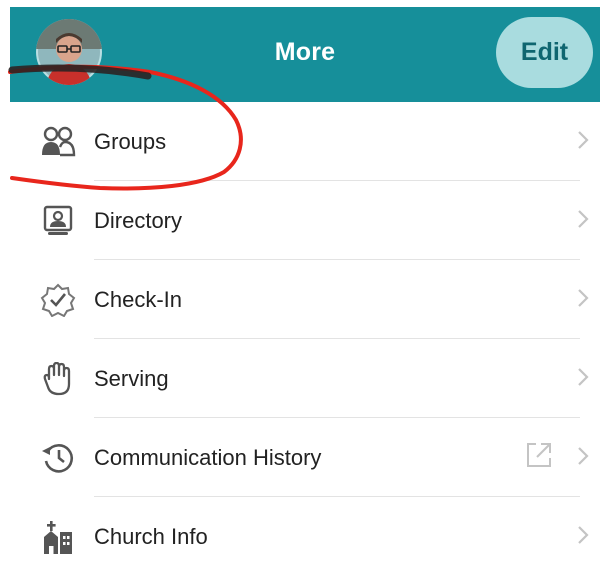 This screenshot has height=576, width=611. I want to click on menu-item-label: Check-In, so click(138, 299).